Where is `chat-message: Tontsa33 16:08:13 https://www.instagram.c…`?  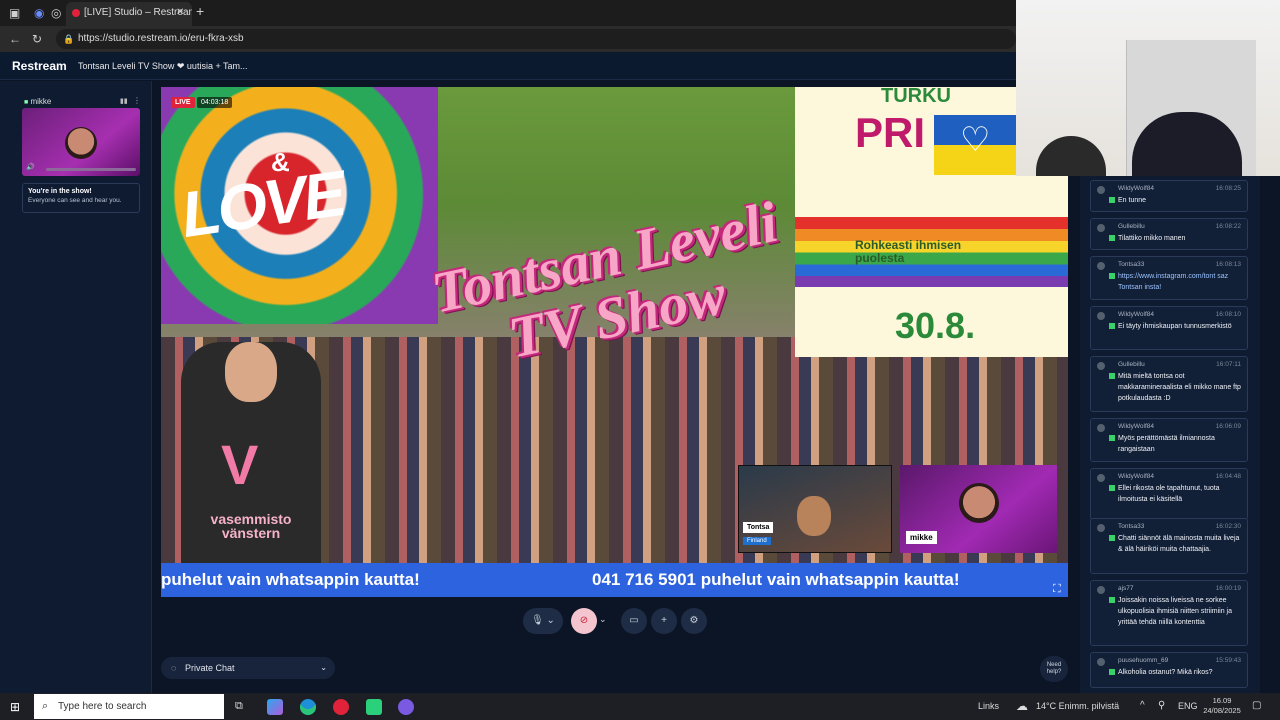 chat-message: Tontsa33 16:08:13 https://www.instagram.c… is located at coordinates (1169, 278).